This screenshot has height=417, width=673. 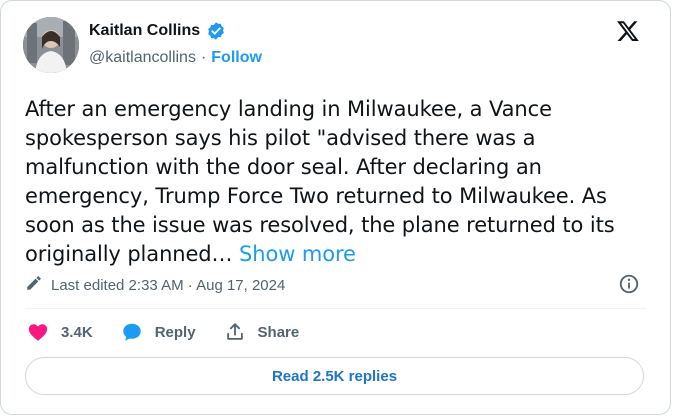 I want to click on share-button: Share, so click(x=262, y=332).